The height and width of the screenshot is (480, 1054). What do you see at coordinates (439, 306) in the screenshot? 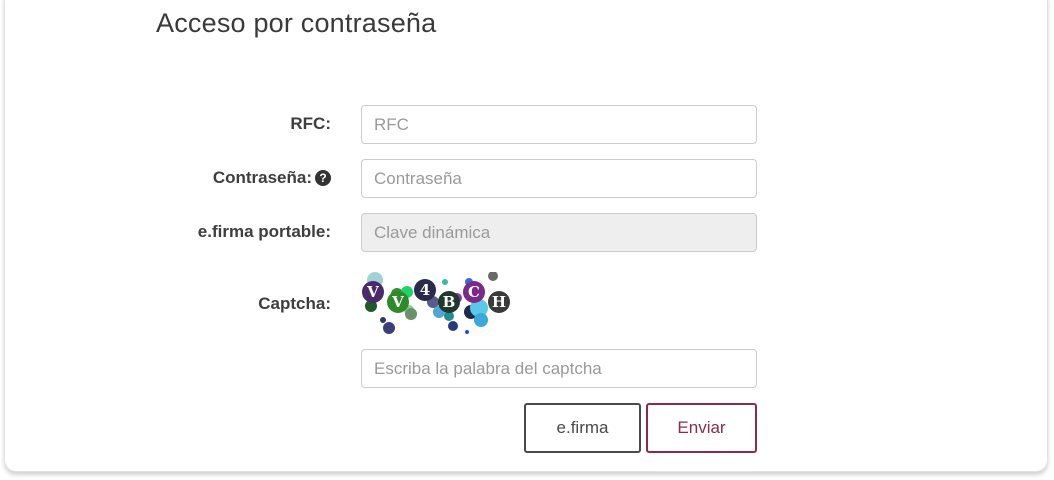
I see `captcha-image: V V 4 B C H` at bounding box center [439, 306].